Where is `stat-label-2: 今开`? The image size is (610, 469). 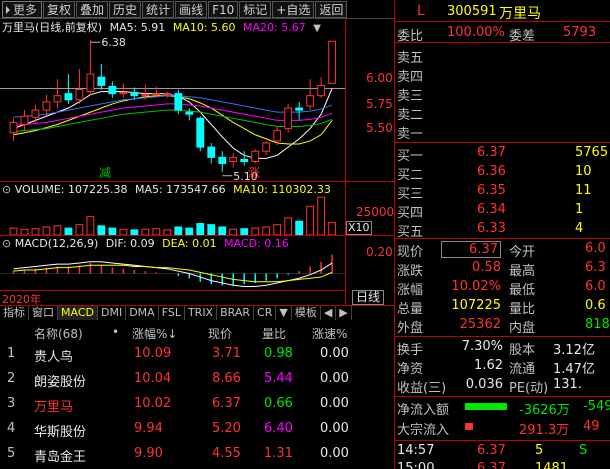 stat-label-2: 今开 is located at coordinates (522, 252).